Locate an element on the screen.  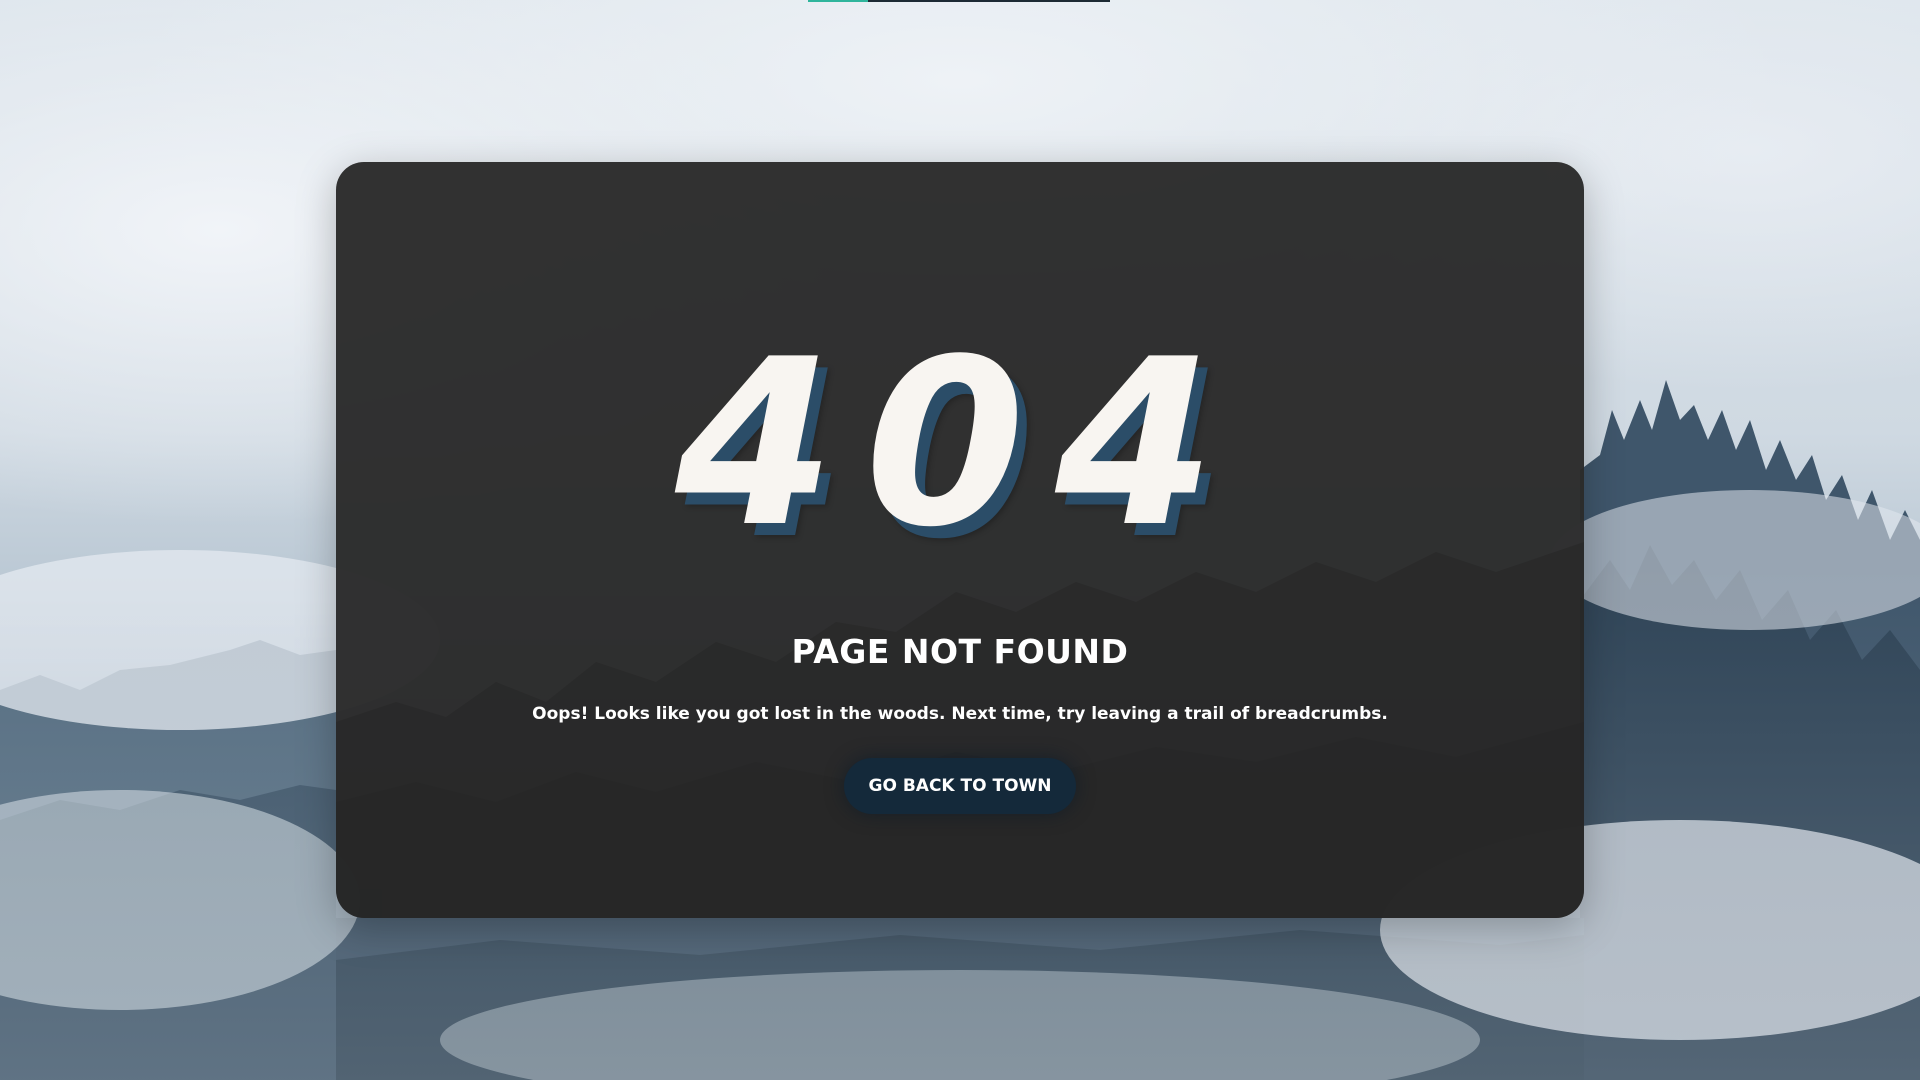
page-title: PAGE NOT FOUND is located at coordinates (960, 651).